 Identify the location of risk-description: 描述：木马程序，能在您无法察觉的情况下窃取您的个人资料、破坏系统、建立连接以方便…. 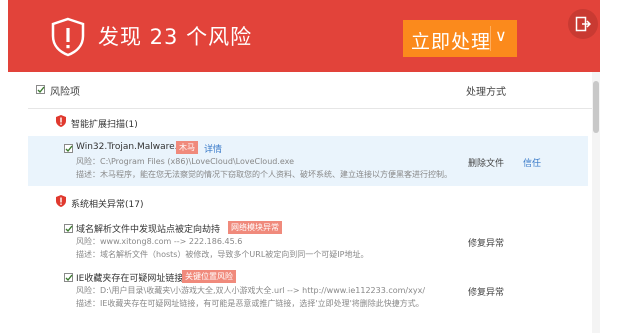
(264, 174).